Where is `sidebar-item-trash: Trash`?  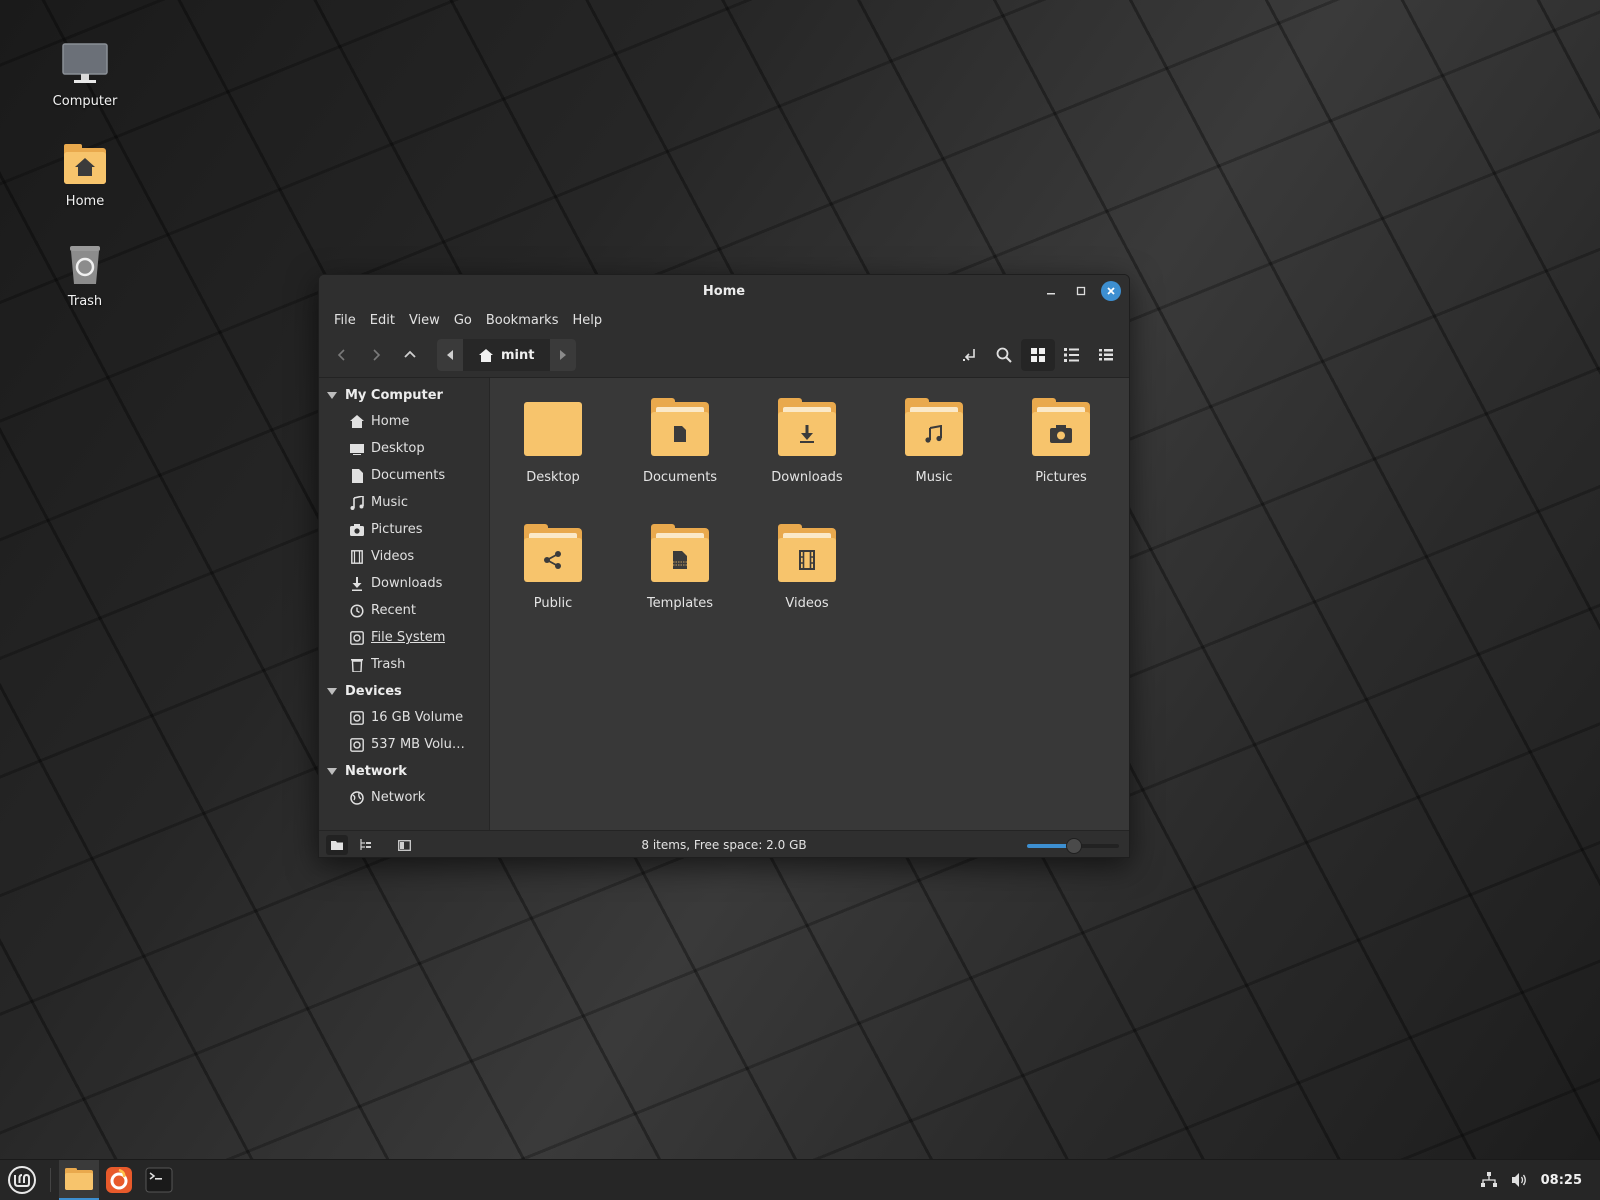 sidebar-item-trash: Trash is located at coordinates (404, 664).